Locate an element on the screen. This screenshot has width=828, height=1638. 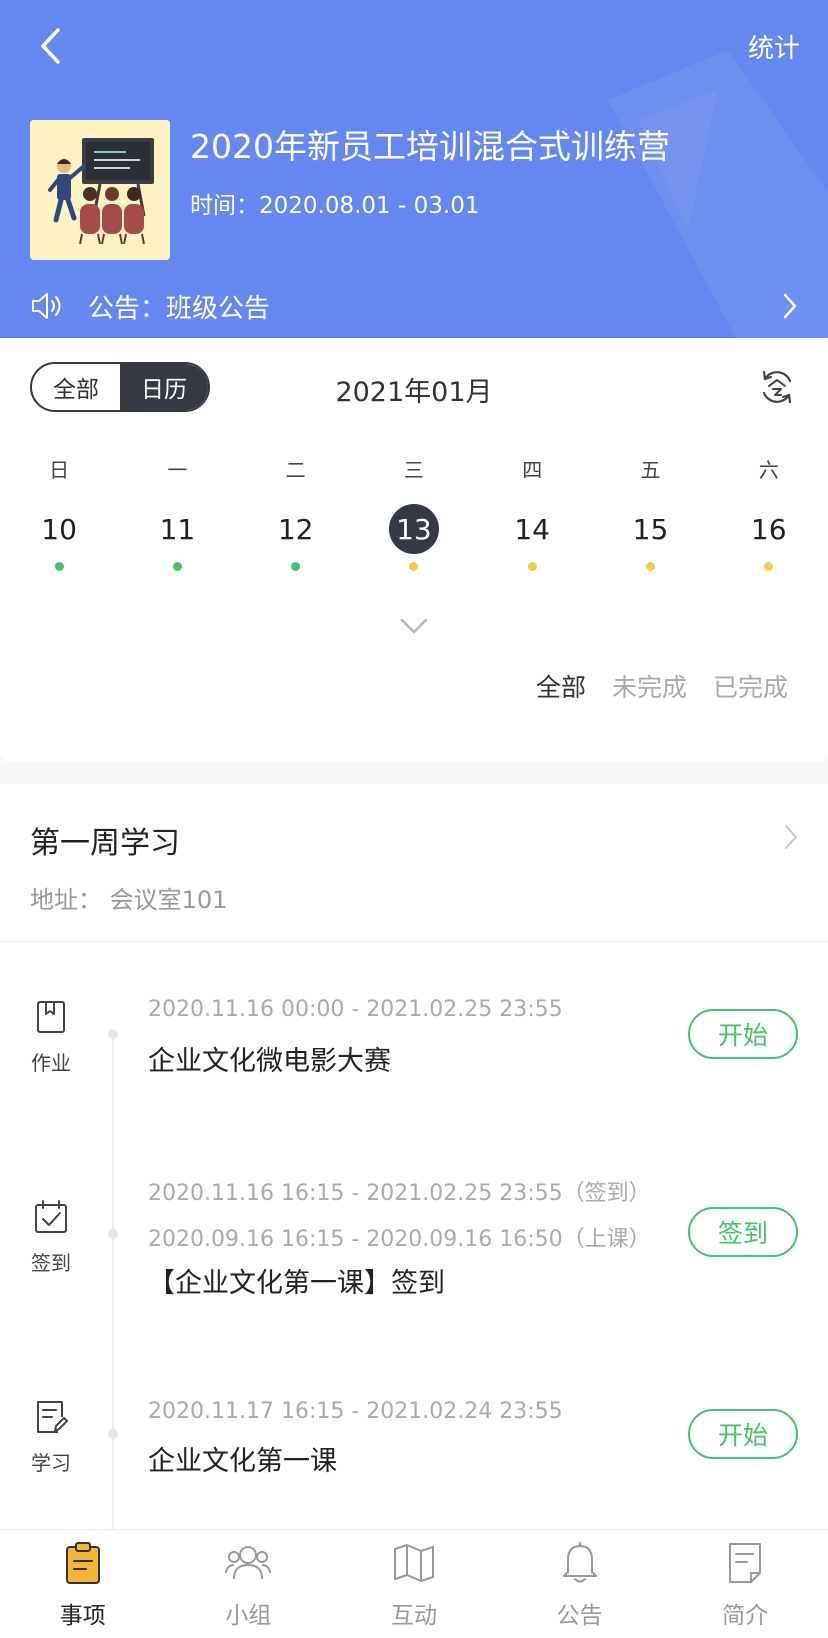
date-number: 15 is located at coordinates (650, 529).